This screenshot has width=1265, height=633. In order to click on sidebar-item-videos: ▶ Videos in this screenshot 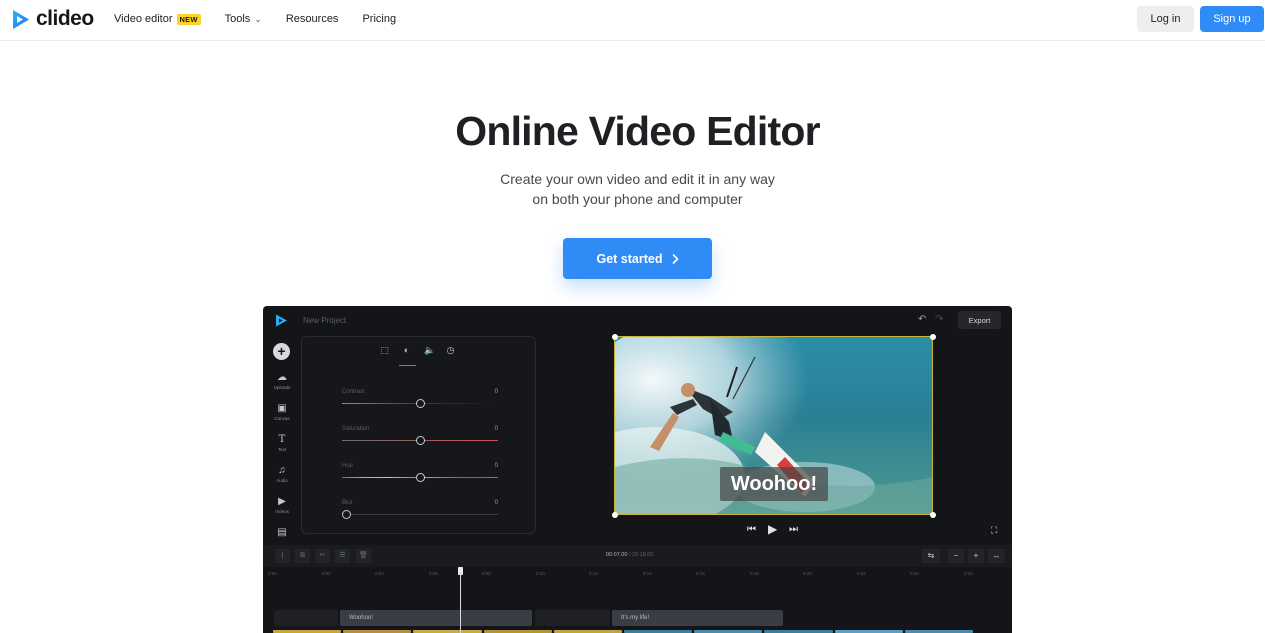, I will do `click(282, 505)`.